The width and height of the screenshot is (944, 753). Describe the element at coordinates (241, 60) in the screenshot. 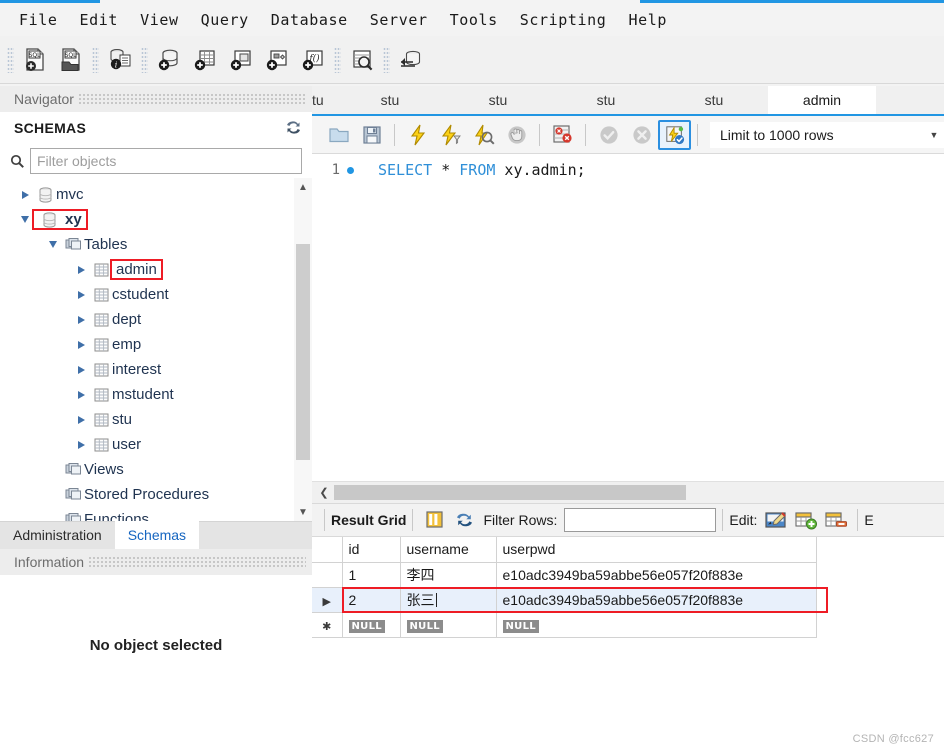

I see `create-view-icon` at that location.